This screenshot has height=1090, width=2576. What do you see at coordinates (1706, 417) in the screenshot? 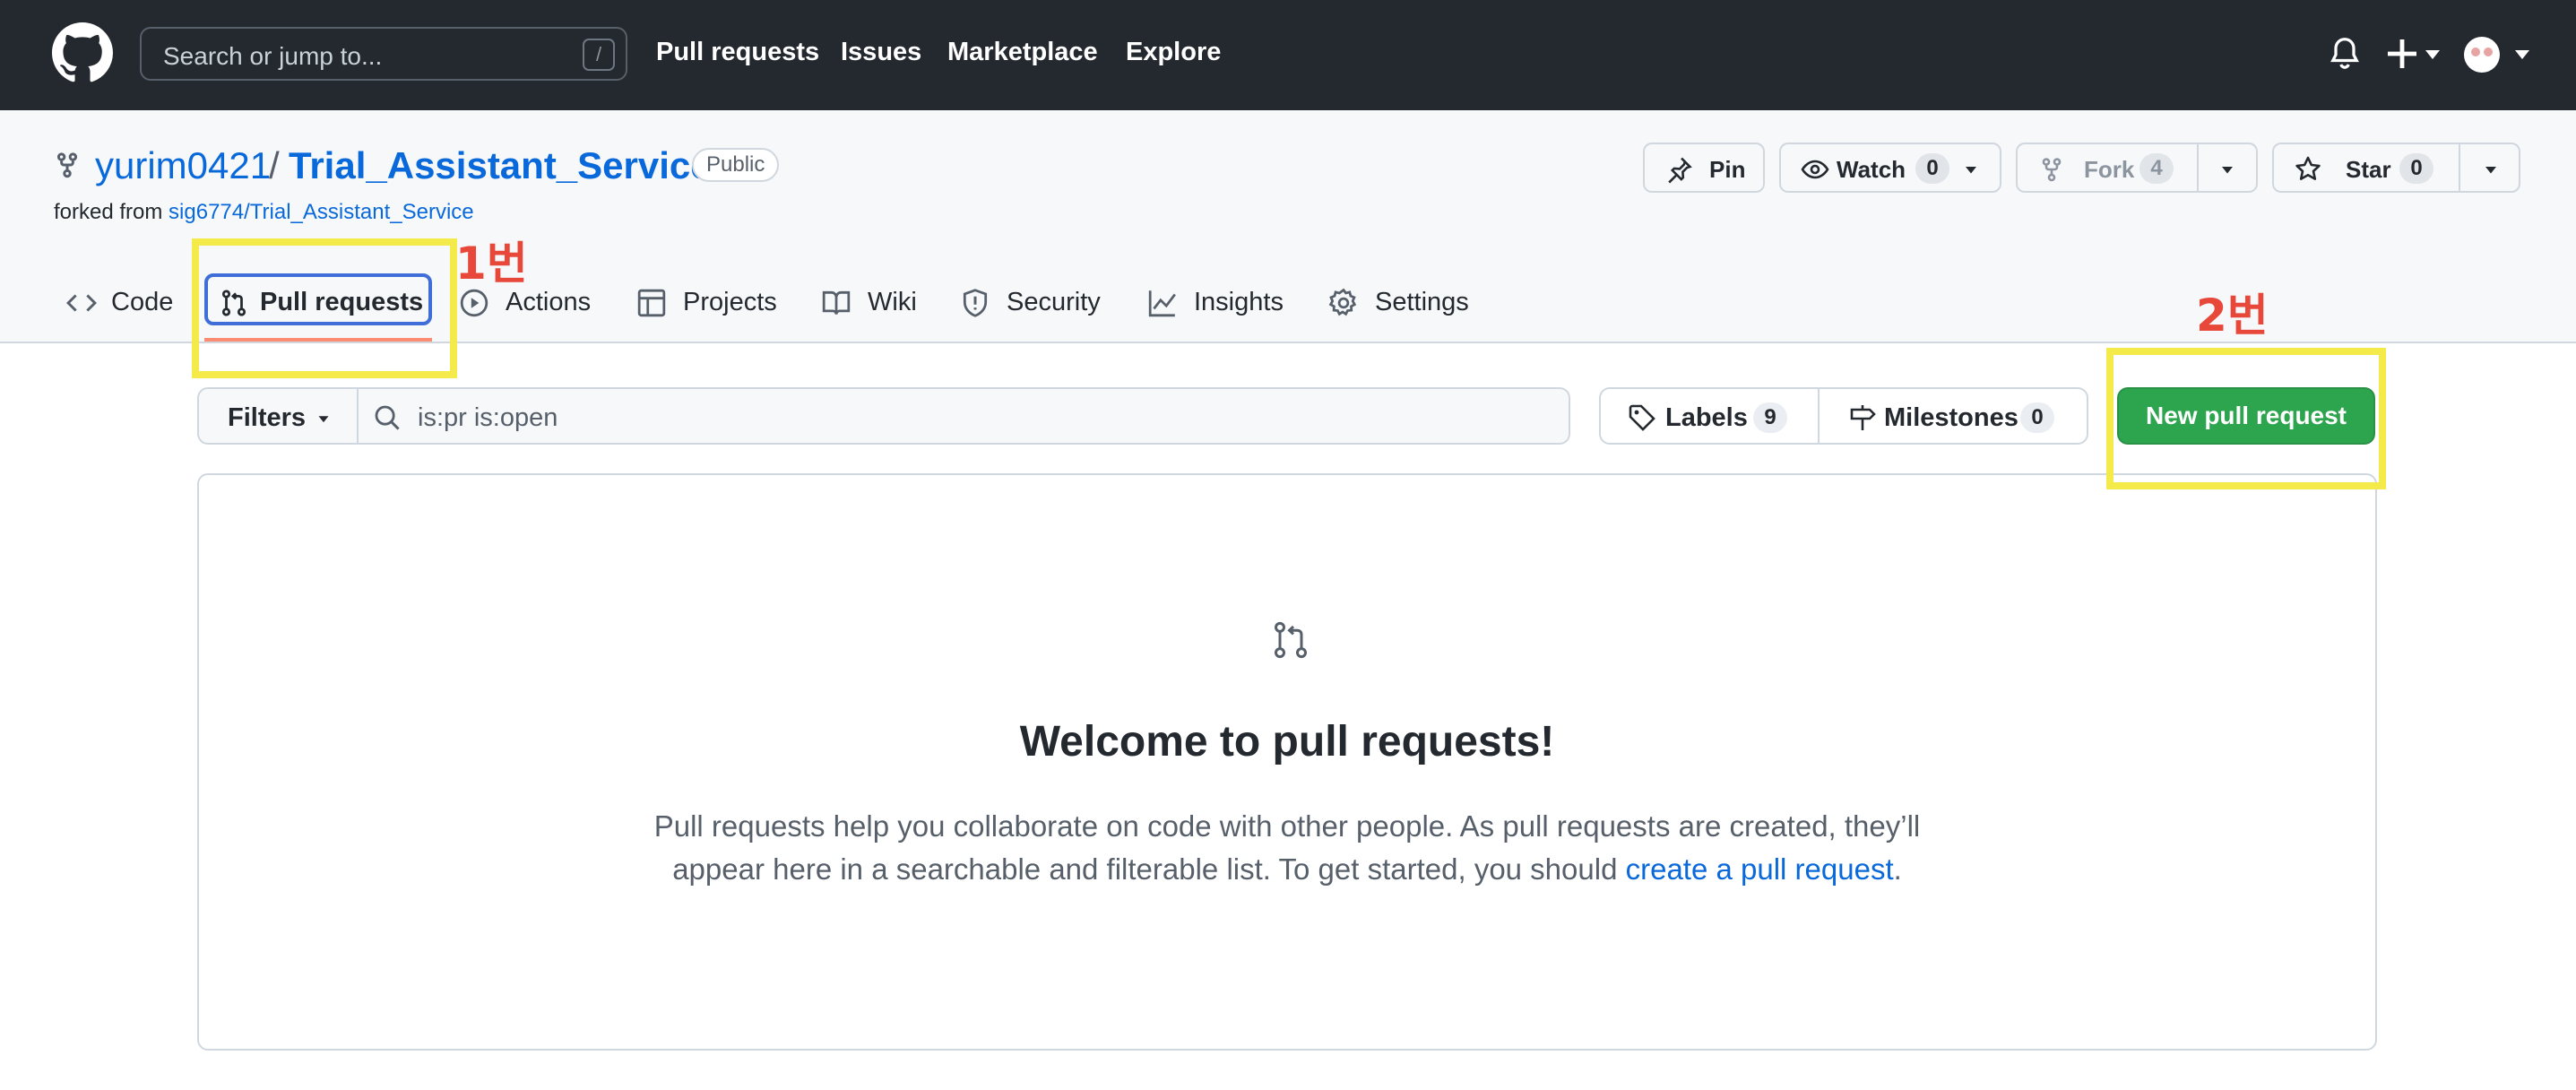
I see `labels-label: Labels` at bounding box center [1706, 417].